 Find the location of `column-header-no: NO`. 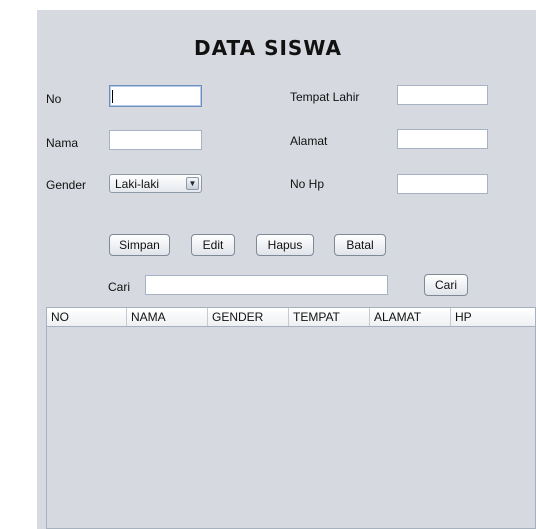

column-header-no: NO is located at coordinates (87, 317).